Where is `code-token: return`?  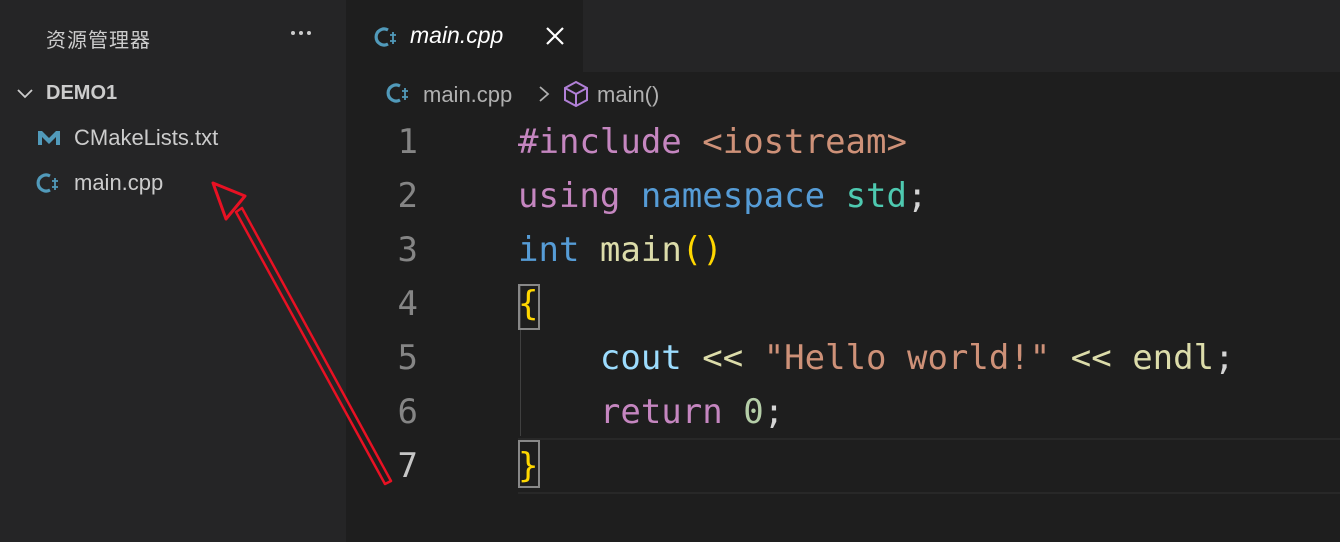
code-token: return is located at coordinates (661, 412).